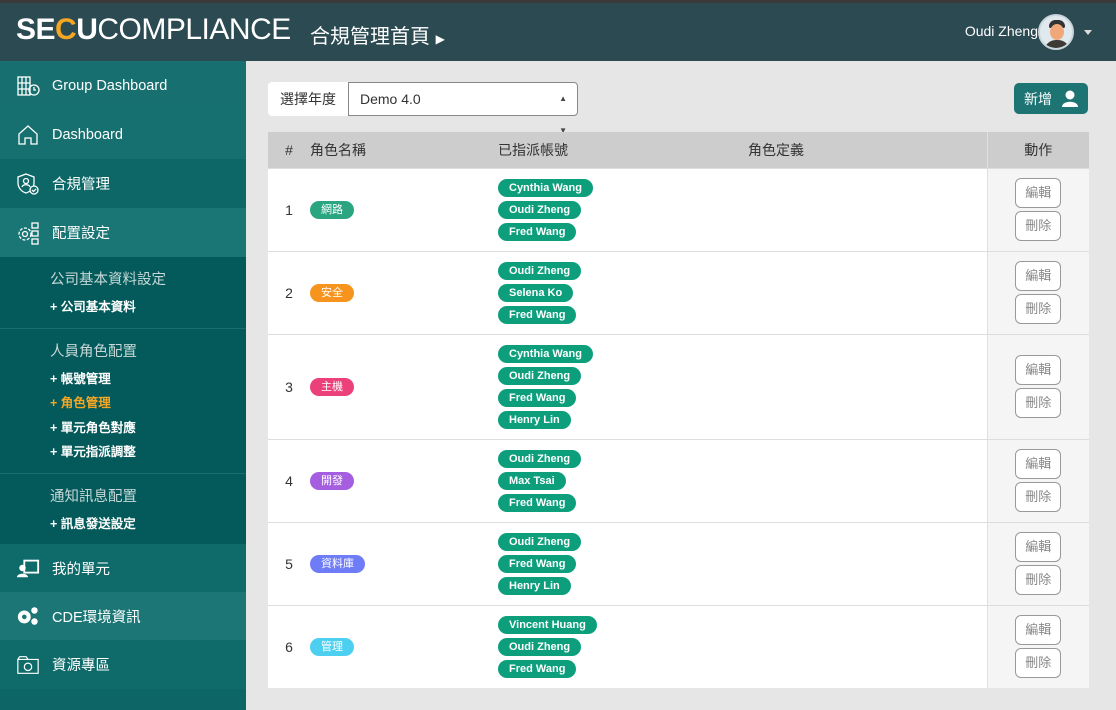  I want to click on role-badge: 網路, so click(332, 210).